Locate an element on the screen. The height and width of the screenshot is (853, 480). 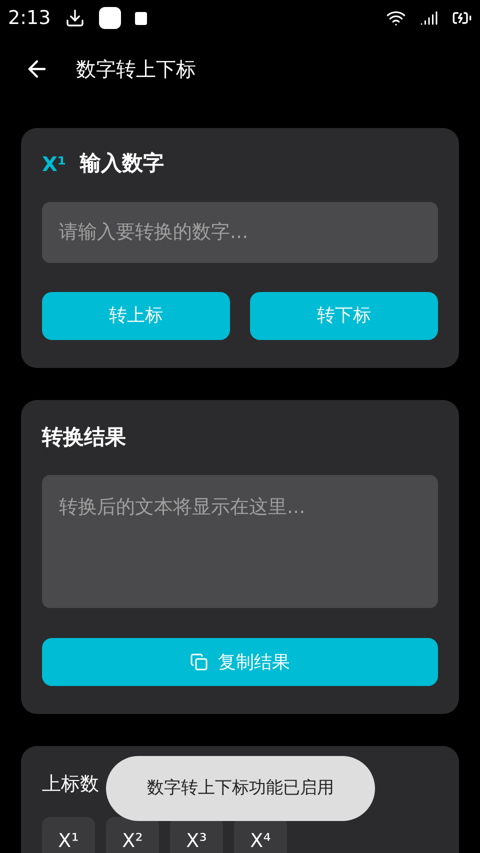
card-title: 转换结果 is located at coordinates (84, 437).